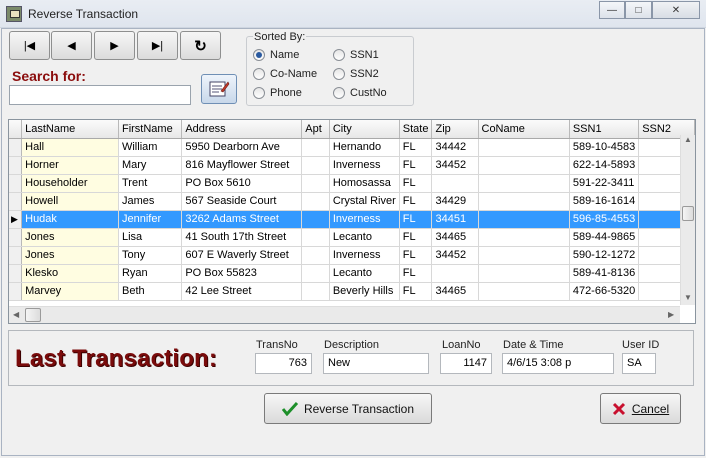 The height and width of the screenshot is (458, 706). What do you see at coordinates (604, 255) in the screenshot?
I see `grid-cell: 590-12-1272` at bounding box center [604, 255].